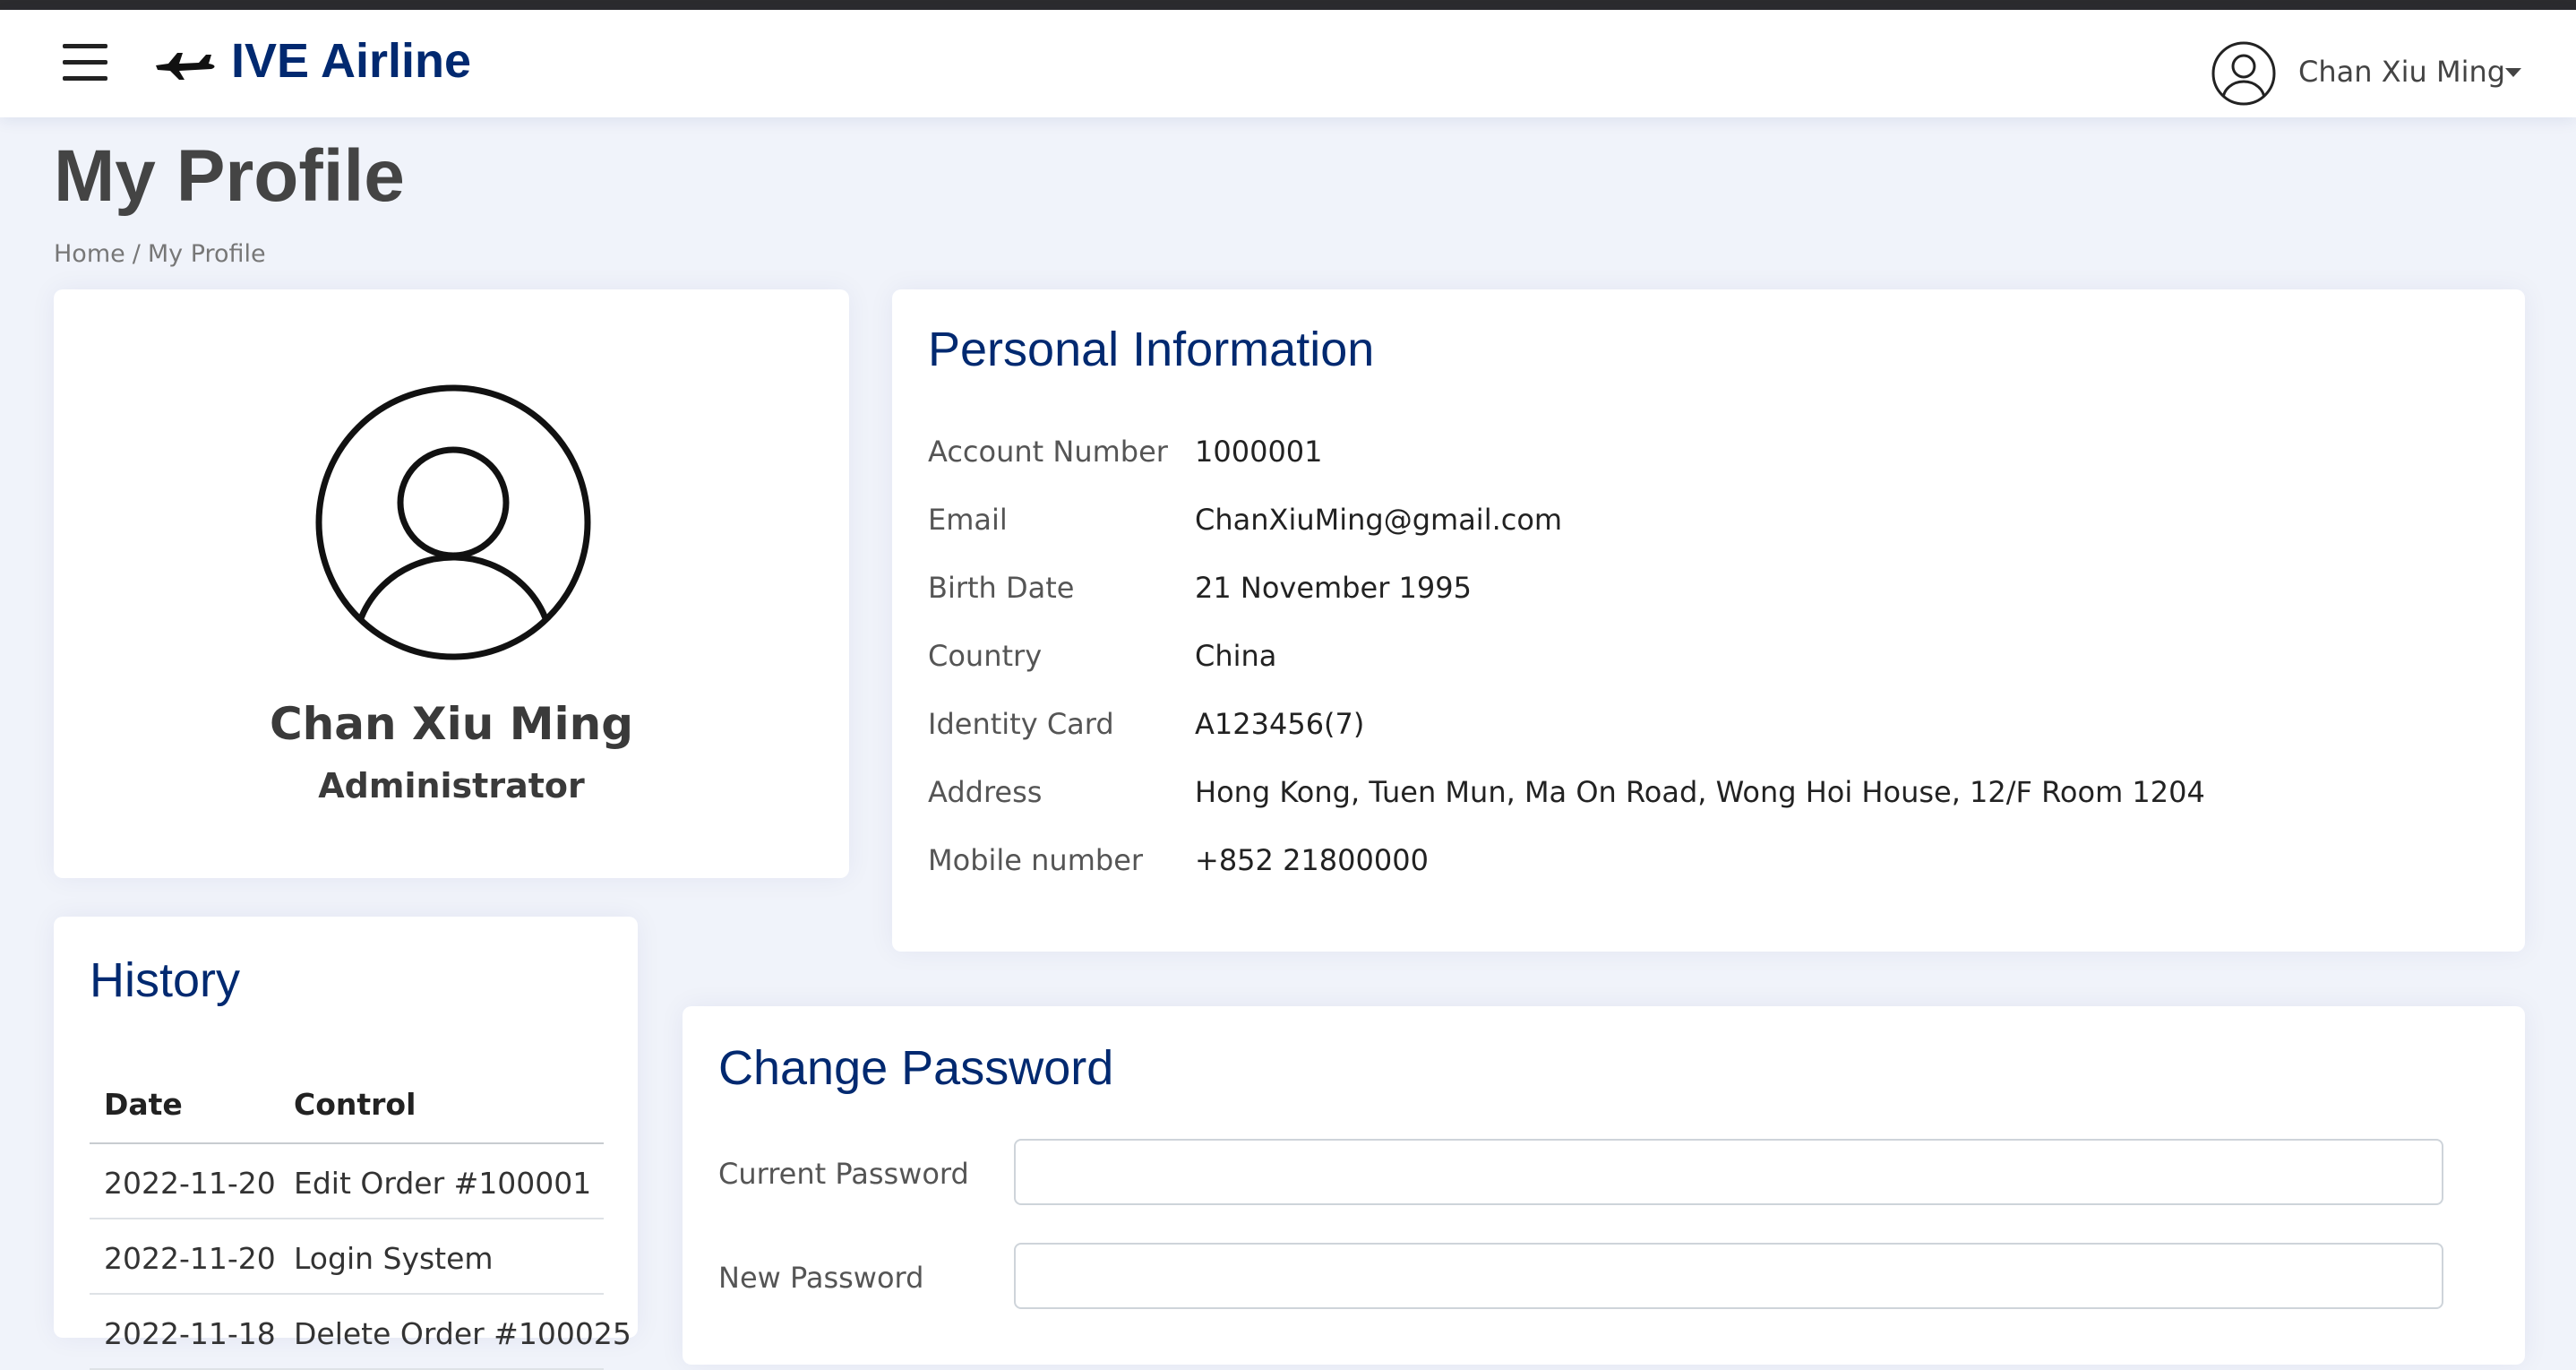 The width and height of the screenshot is (2576, 1370). I want to click on current-password-row: Current Password, so click(1609, 1173).